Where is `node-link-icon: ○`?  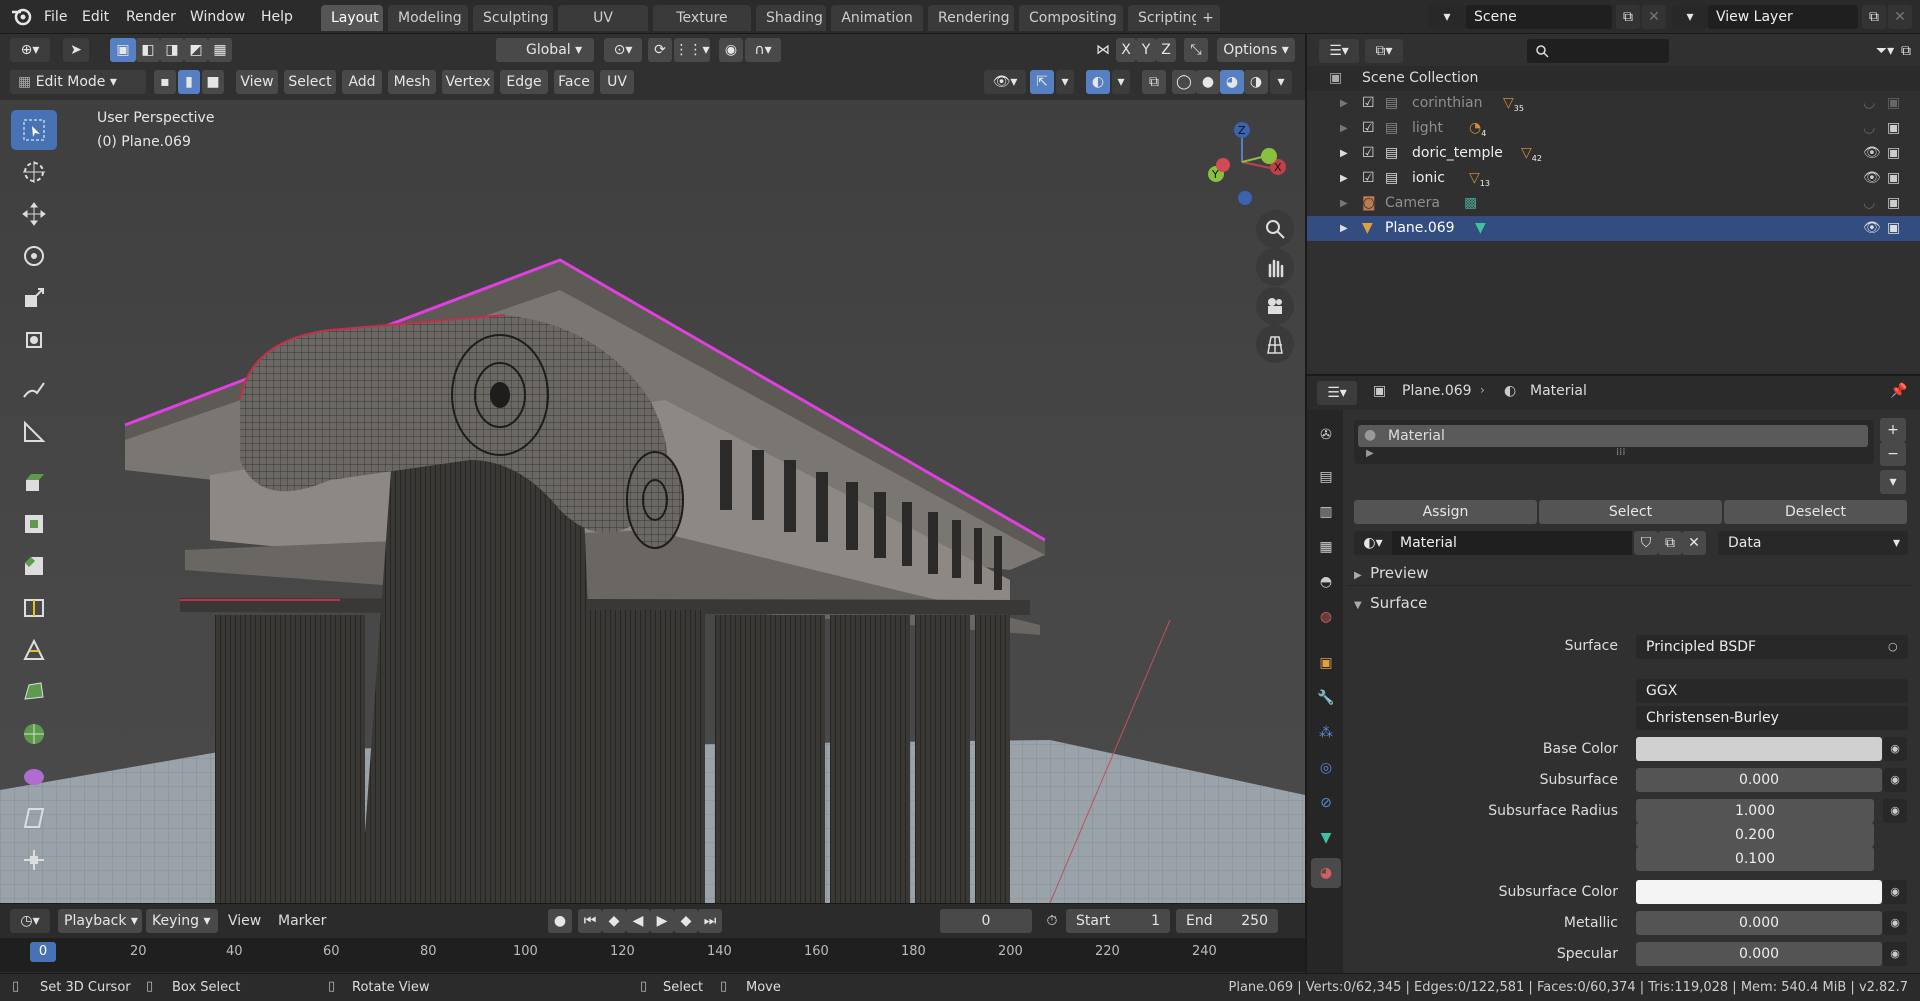
node-link-icon: ○ is located at coordinates (1893, 646).